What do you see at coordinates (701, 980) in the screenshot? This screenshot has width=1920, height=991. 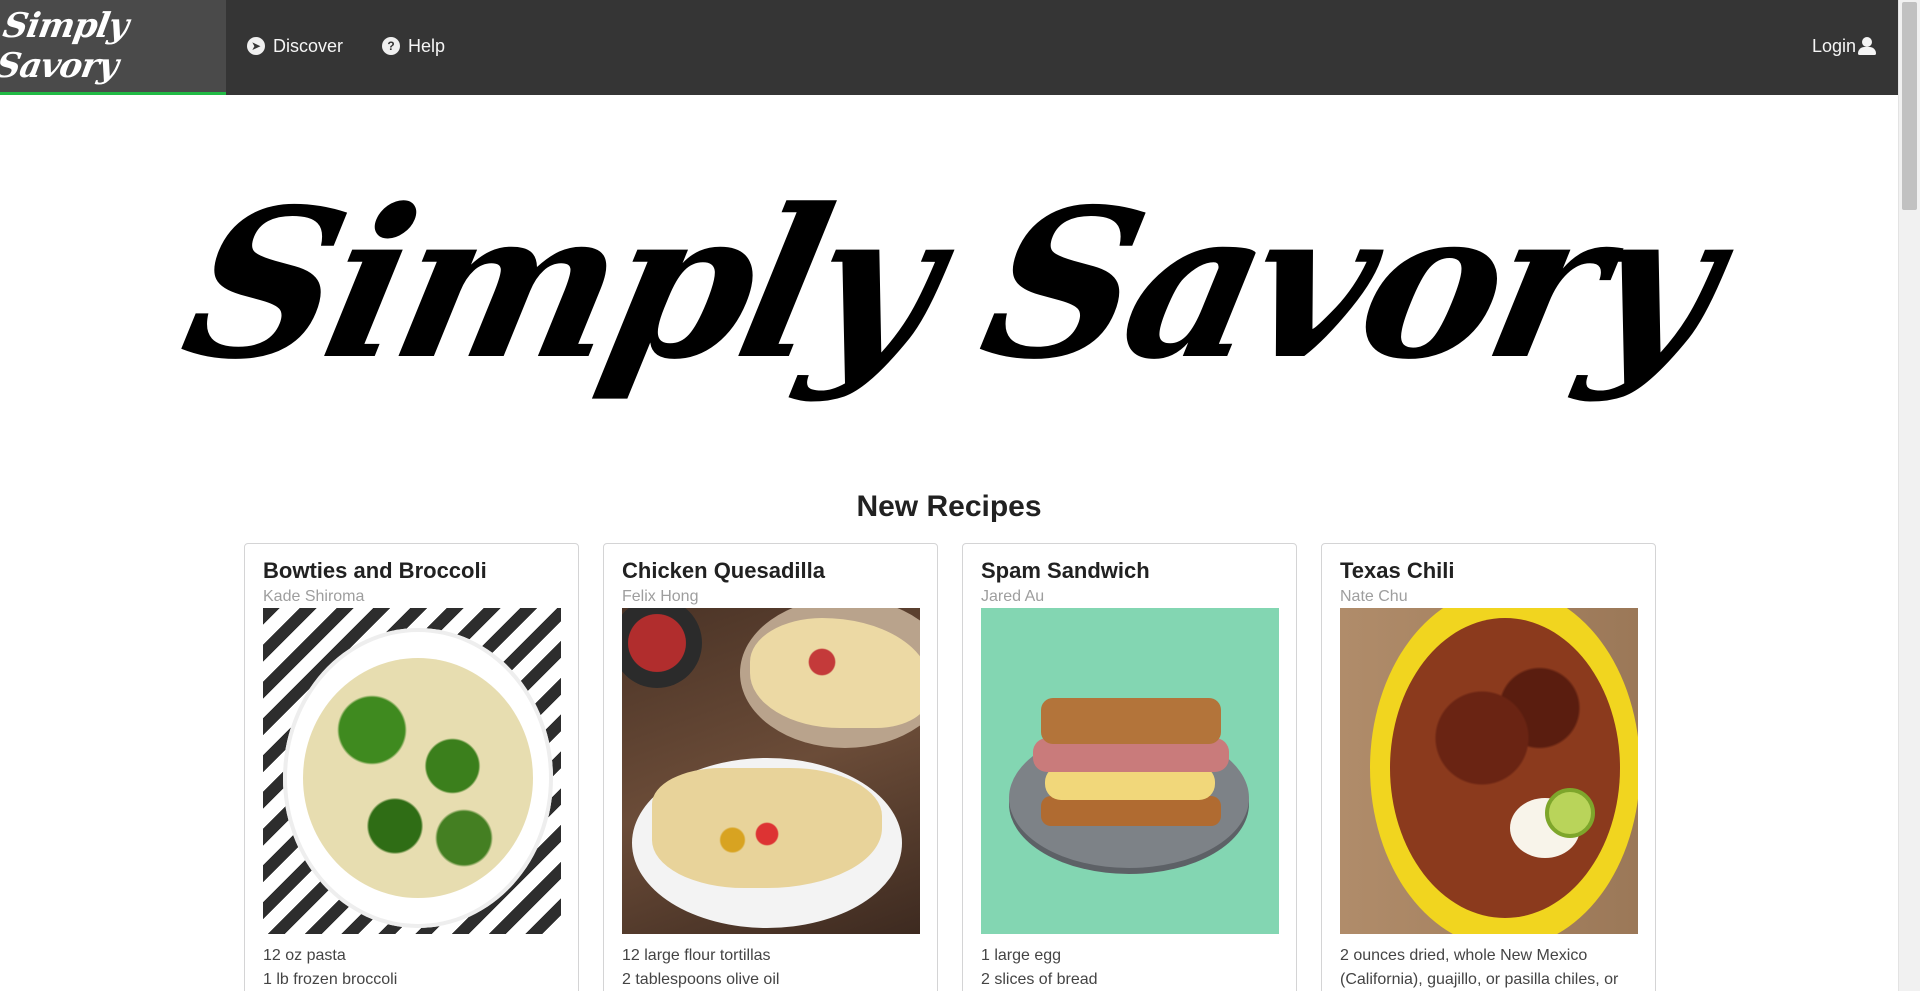 I see `ingredient-item: 2 tablespoons olive oil` at bounding box center [701, 980].